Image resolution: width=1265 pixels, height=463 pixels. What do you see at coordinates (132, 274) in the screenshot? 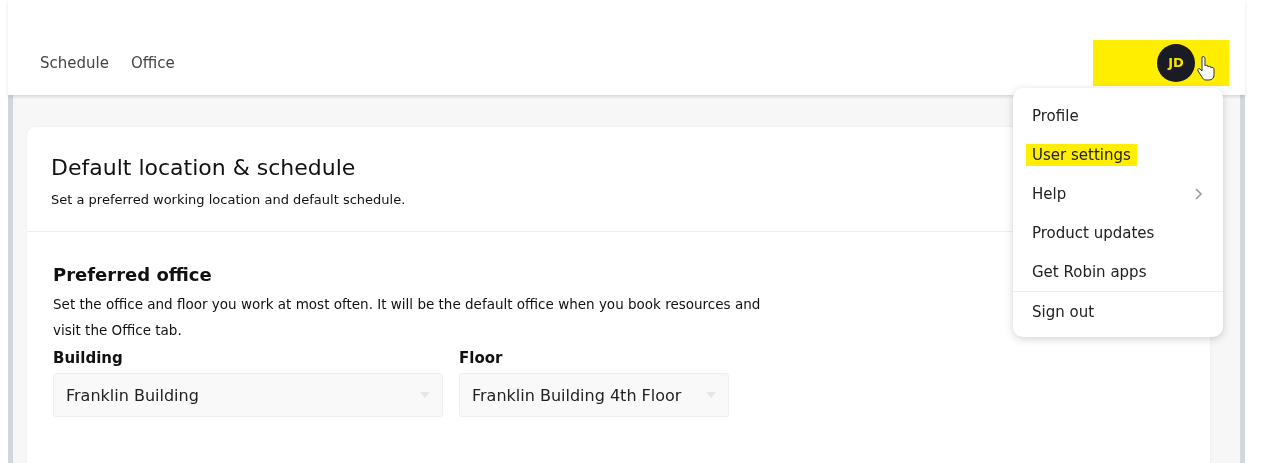
I see `section-title: Preferred office` at bounding box center [132, 274].